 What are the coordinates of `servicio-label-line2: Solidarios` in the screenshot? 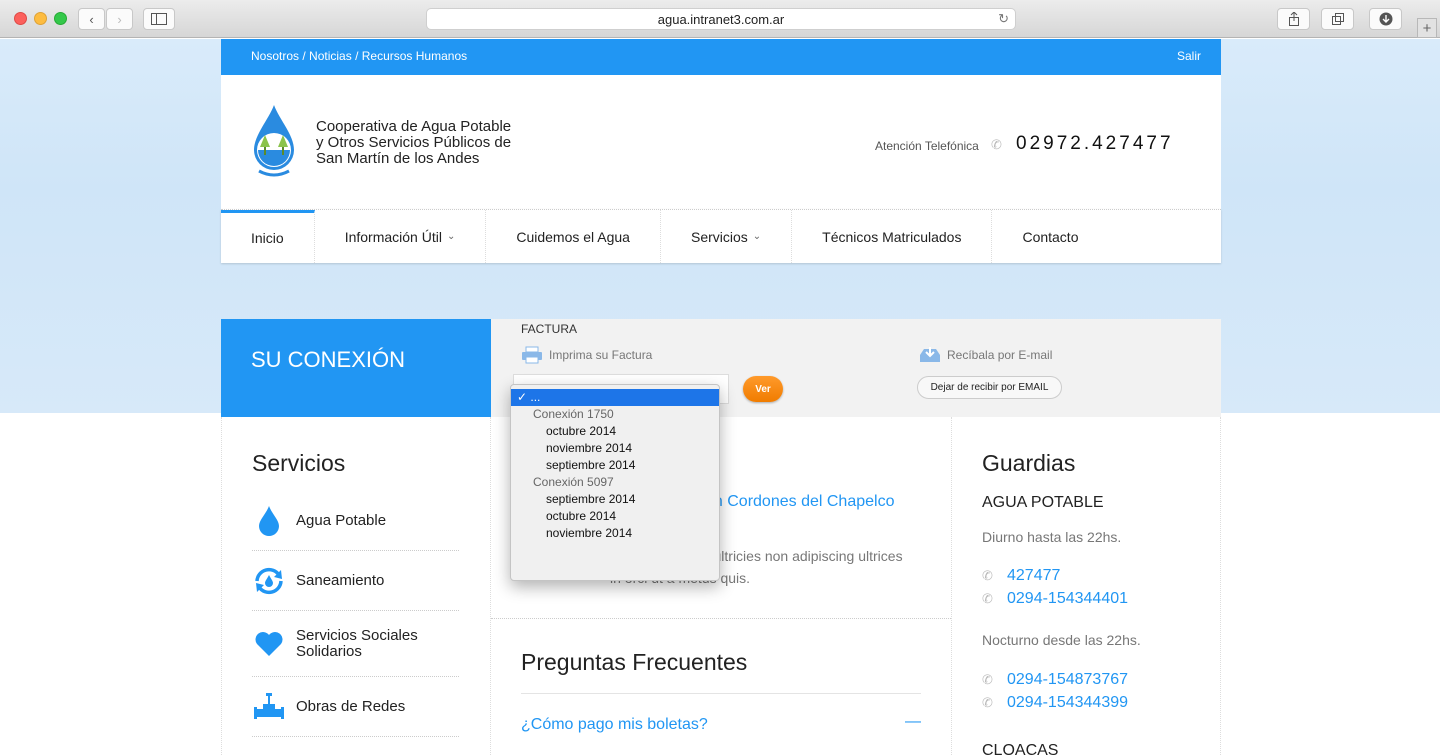 It's located at (329, 651).